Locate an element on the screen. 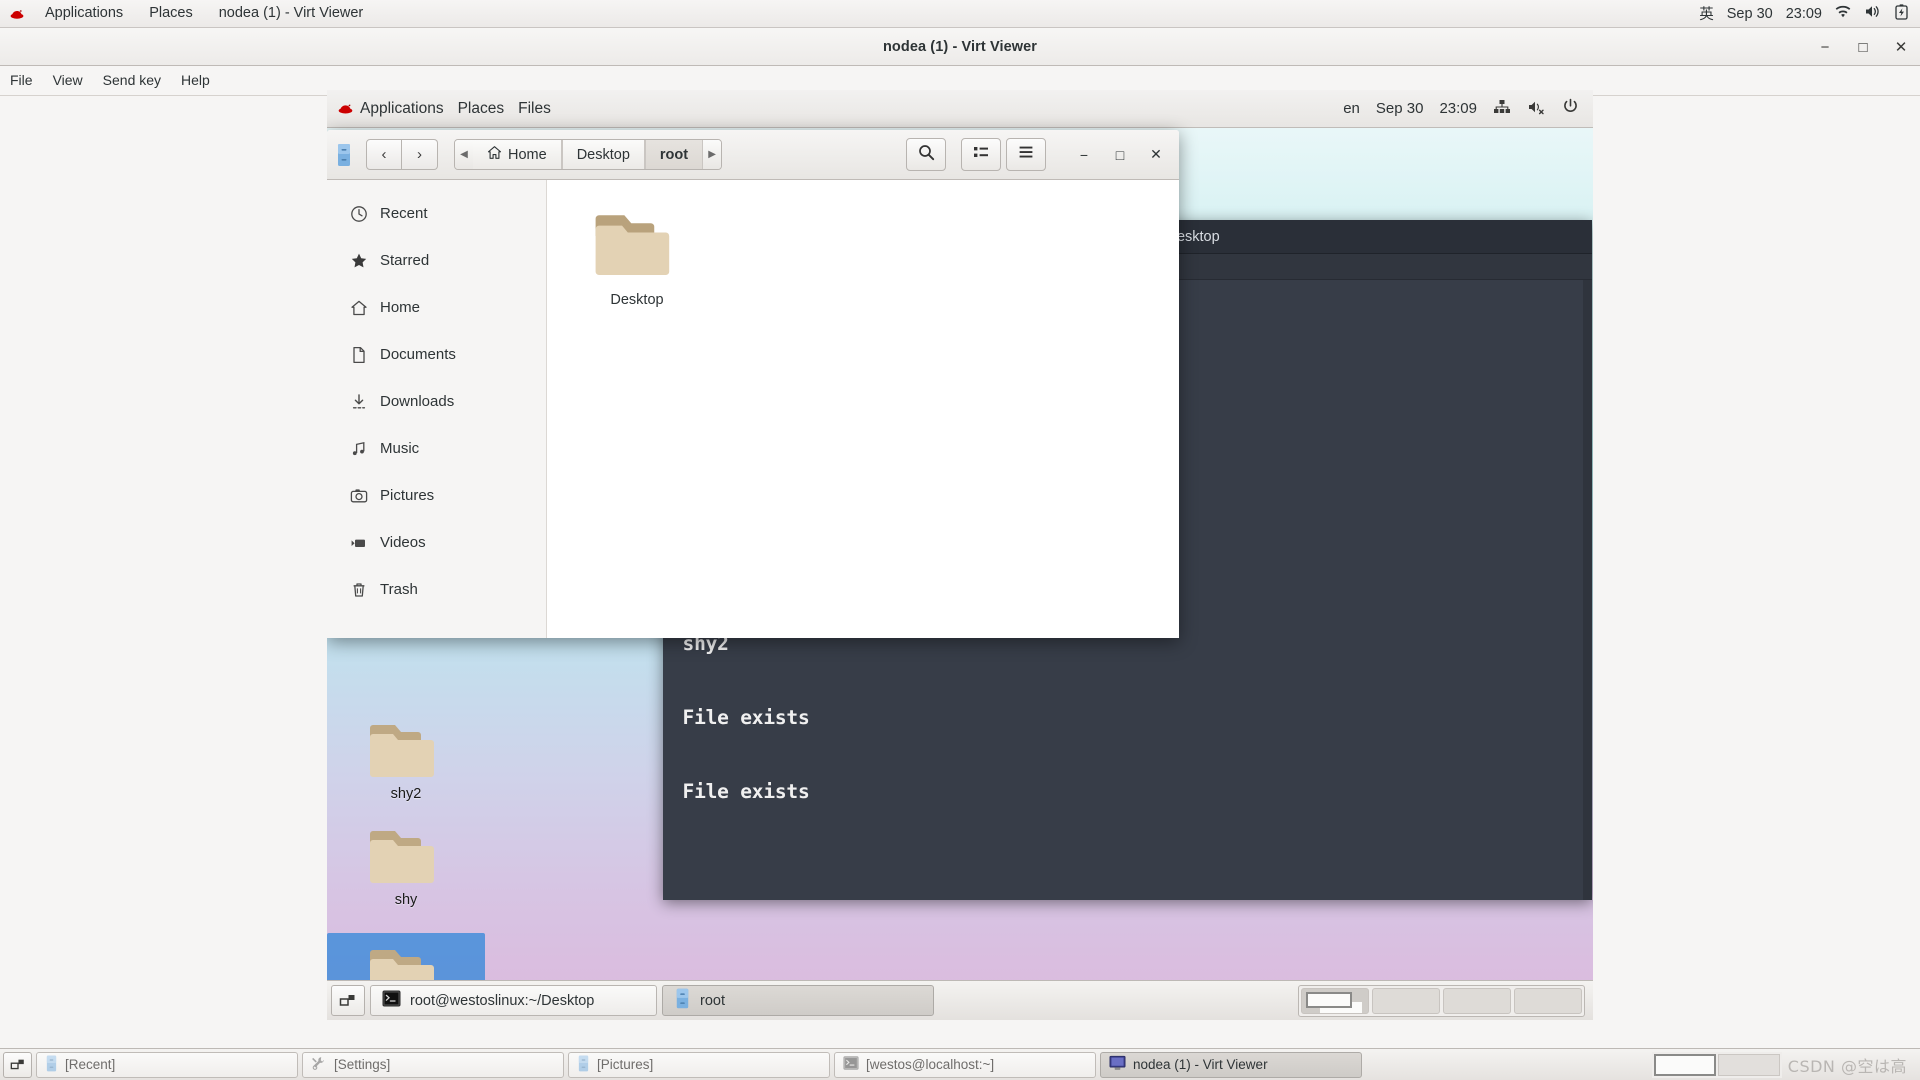 This screenshot has width=1920, height=1080. forward-button: › is located at coordinates (420, 154).